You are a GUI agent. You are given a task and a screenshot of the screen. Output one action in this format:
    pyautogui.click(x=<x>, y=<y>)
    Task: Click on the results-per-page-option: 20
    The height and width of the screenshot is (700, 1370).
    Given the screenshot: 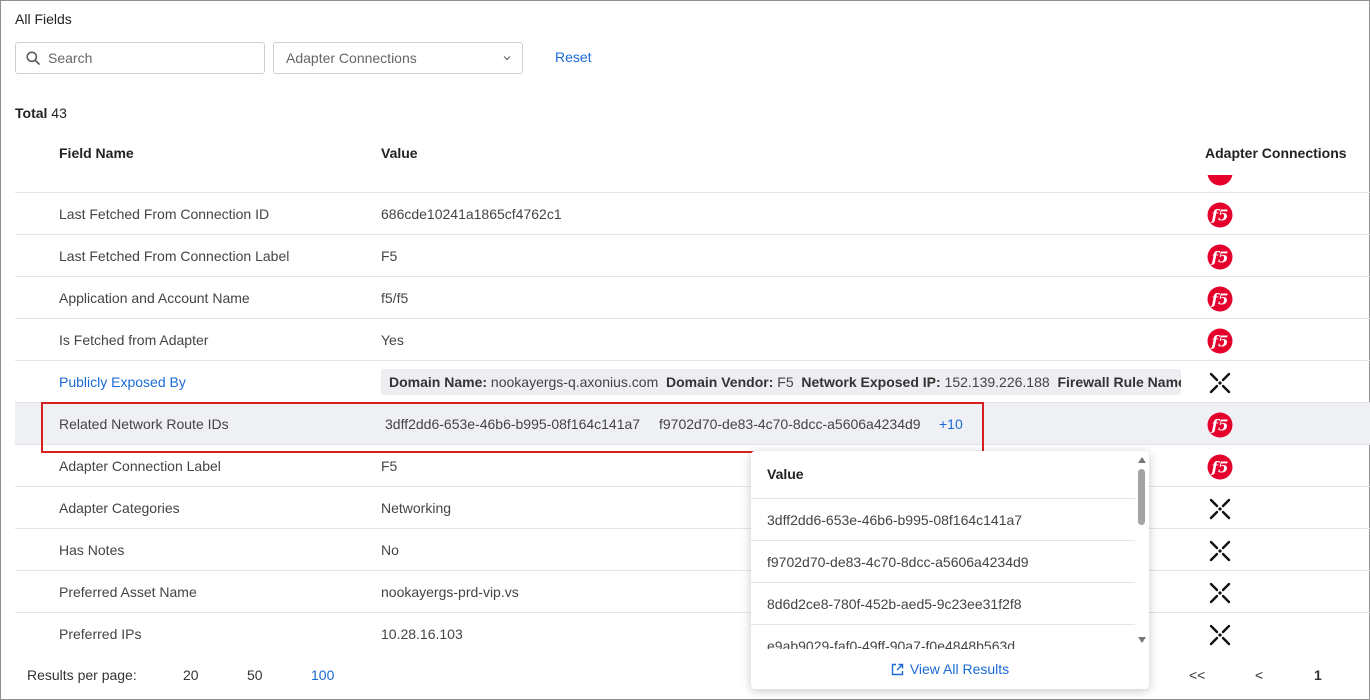 What is the action you would take?
    pyautogui.click(x=191, y=675)
    